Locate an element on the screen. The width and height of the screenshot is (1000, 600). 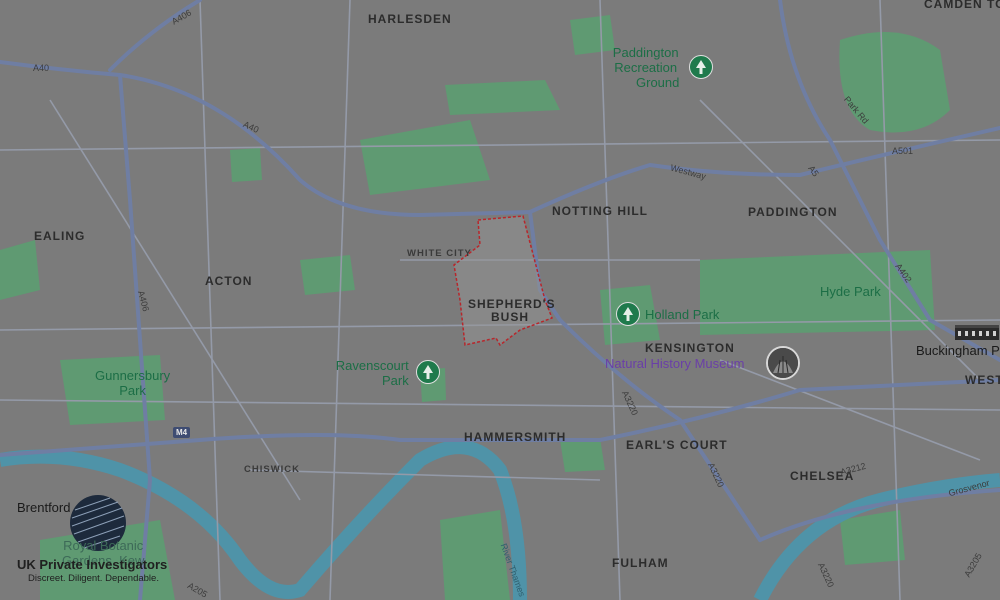
area-label-paddington: PADDINGTON is located at coordinates (793, 212).